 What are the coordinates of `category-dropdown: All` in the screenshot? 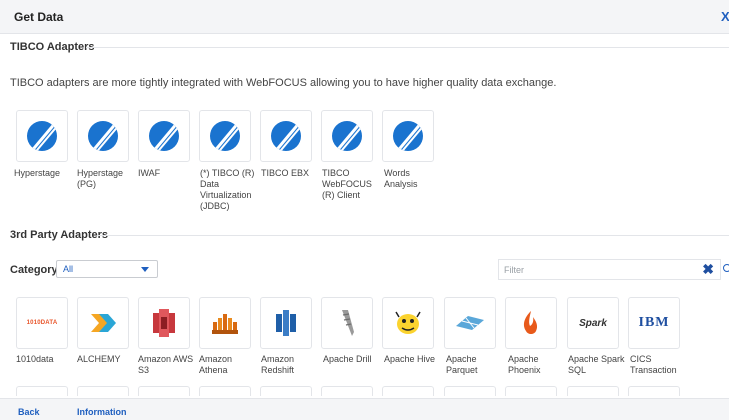 It's located at (107, 269).